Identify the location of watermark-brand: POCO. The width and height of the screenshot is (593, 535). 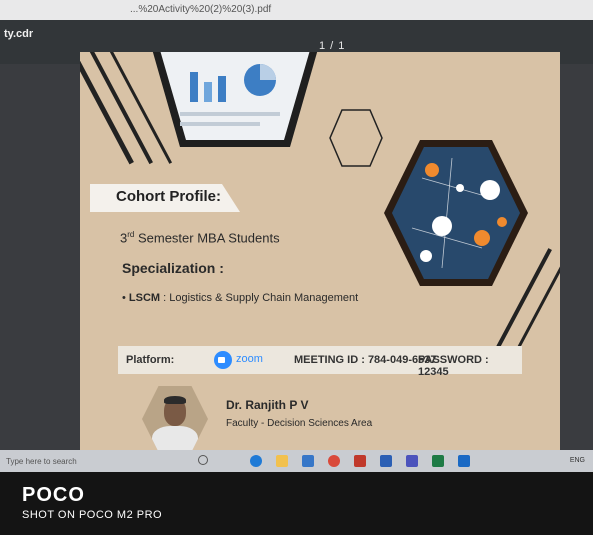
(53, 495).